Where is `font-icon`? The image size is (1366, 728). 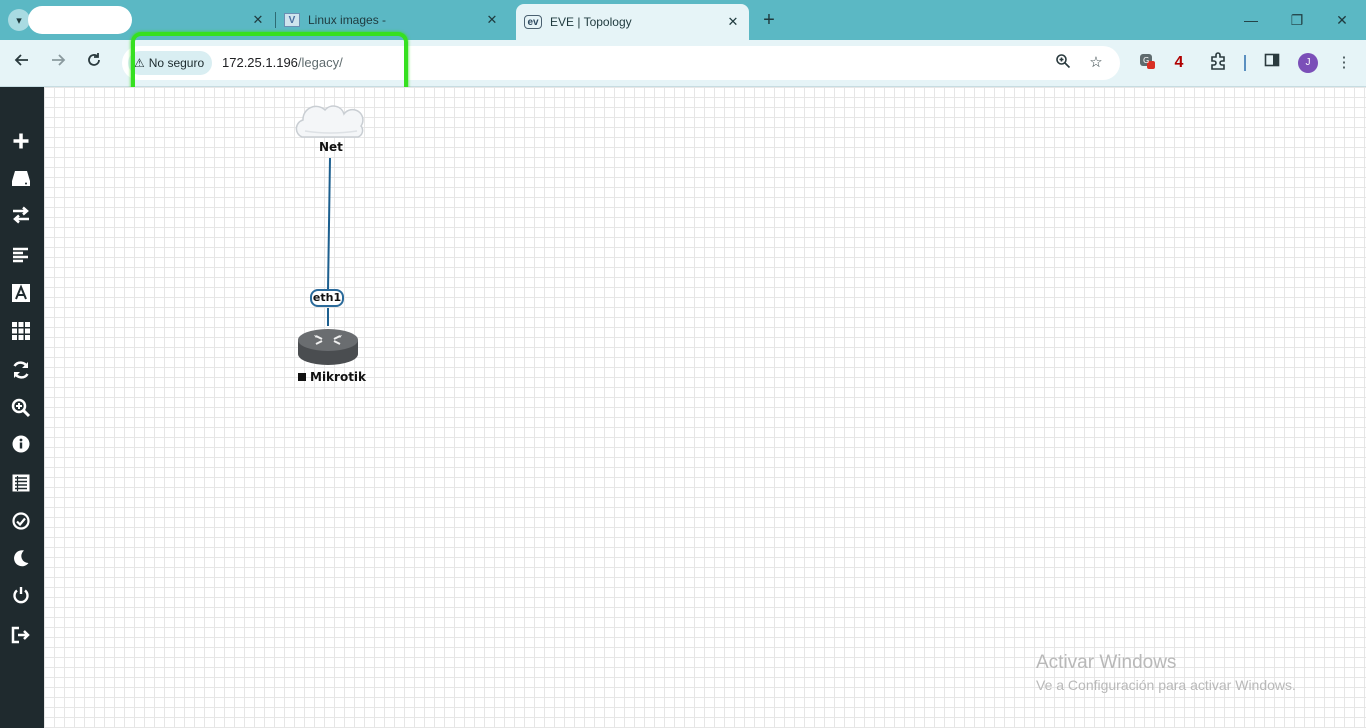 font-icon is located at coordinates (21, 293).